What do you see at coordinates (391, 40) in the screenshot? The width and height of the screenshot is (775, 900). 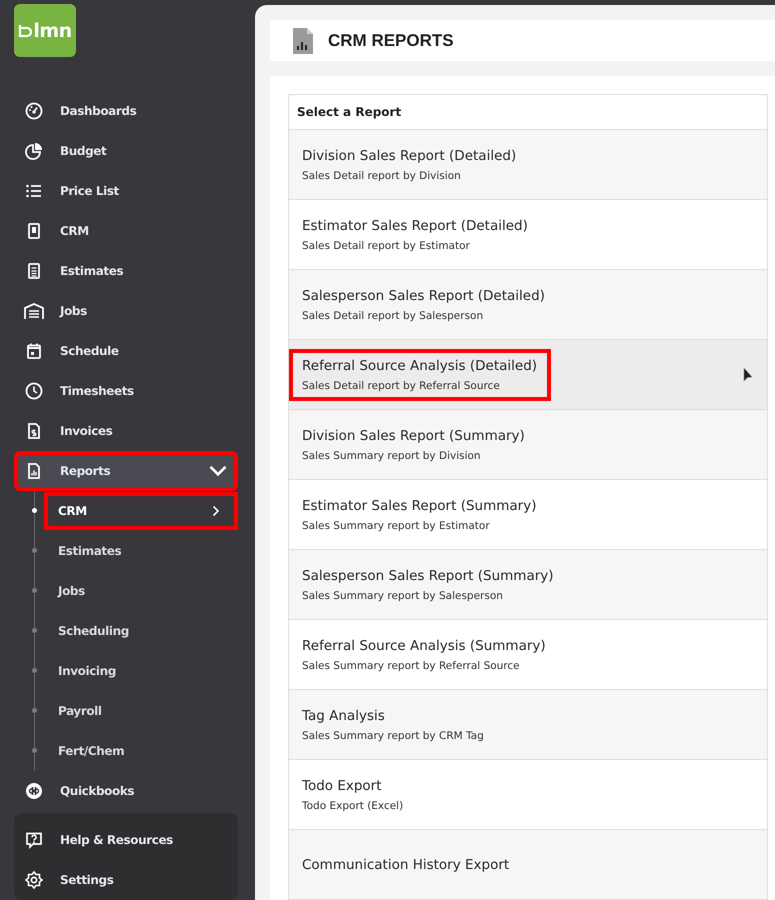 I see `page-title: CRM REPORTS` at bounding box center [391, 40].